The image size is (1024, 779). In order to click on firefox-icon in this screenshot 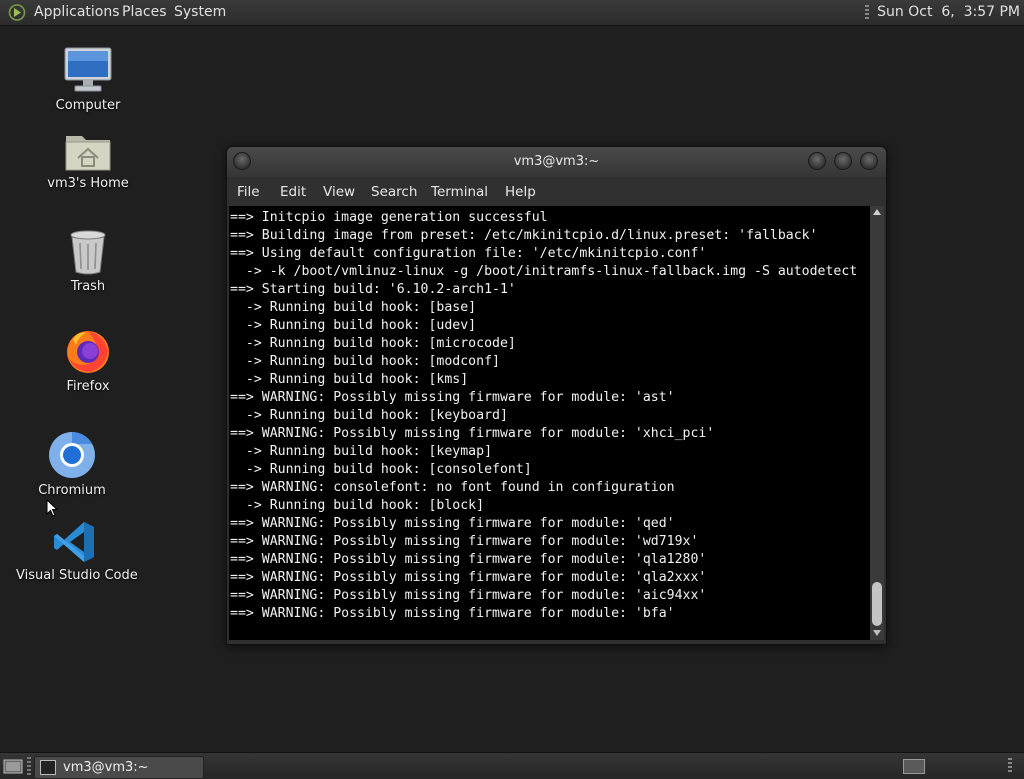, I will do `click(88, 352)`.